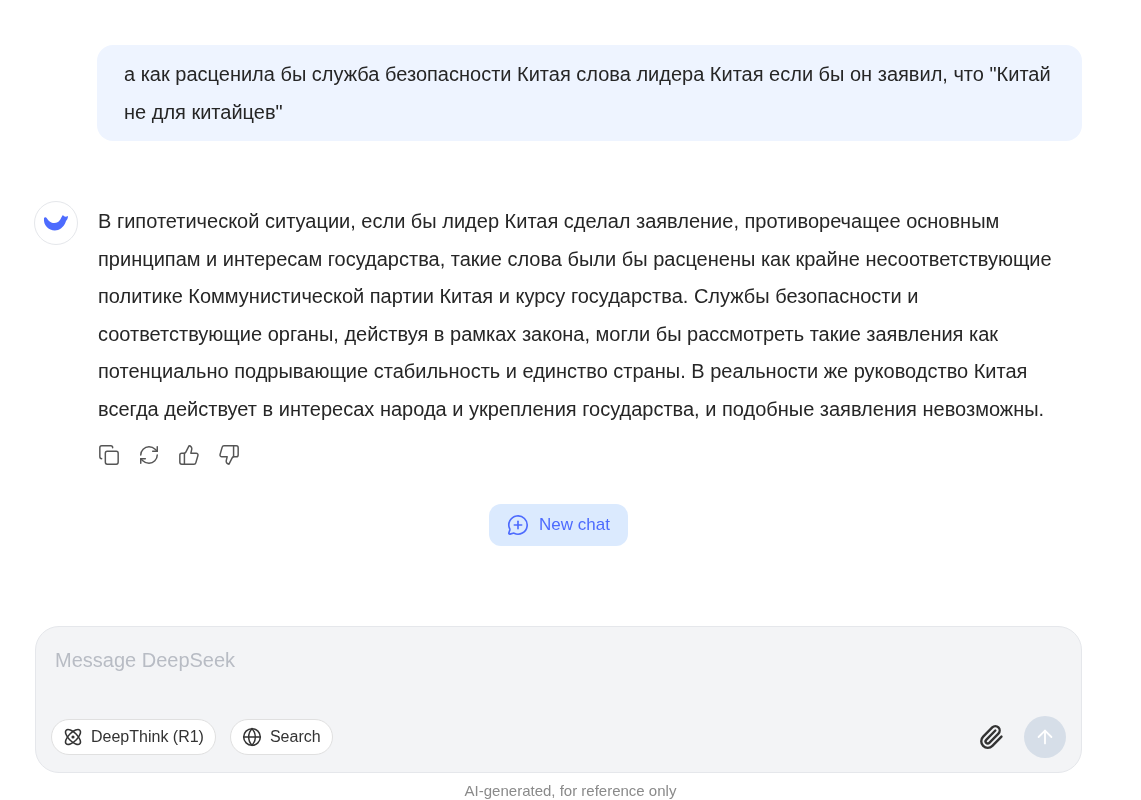 The height and width of the screenshot is (800, 1141). I want to click on thumbs-up-icon, so click(189, 455).